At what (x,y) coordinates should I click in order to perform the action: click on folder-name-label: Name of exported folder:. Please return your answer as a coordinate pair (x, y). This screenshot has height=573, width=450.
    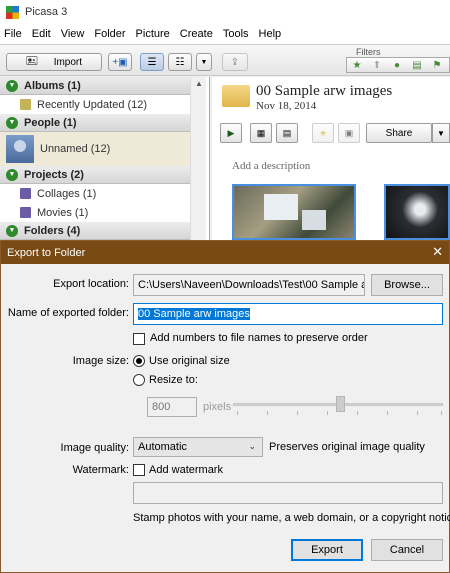
    Looking at the image, I should click on (68, 313).